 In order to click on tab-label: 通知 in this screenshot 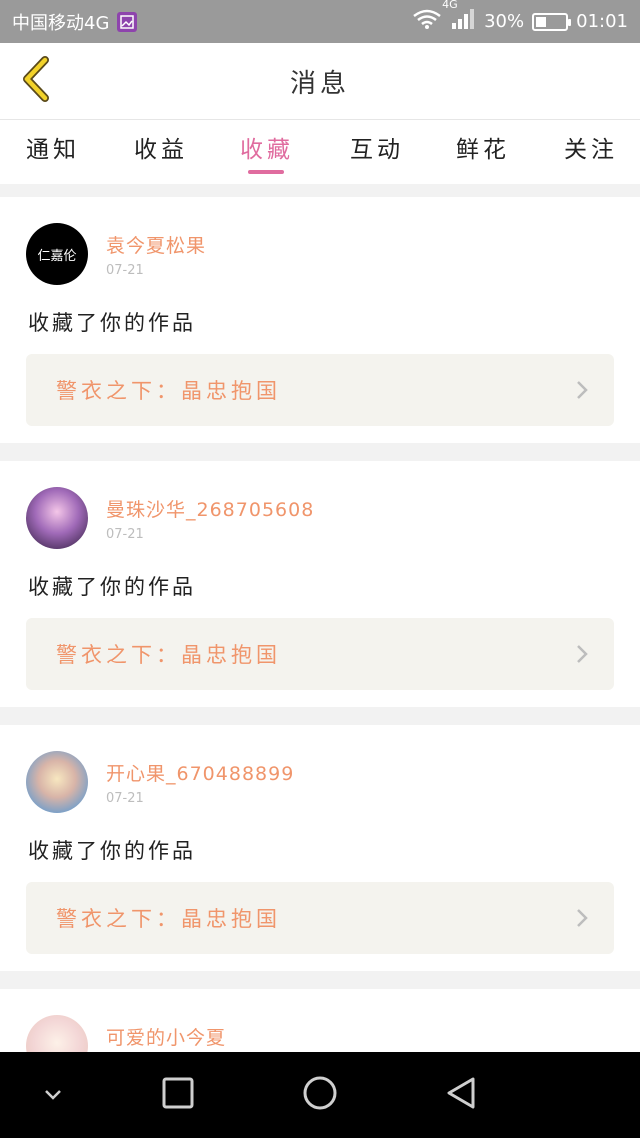, I will do `click(53, 150)`.